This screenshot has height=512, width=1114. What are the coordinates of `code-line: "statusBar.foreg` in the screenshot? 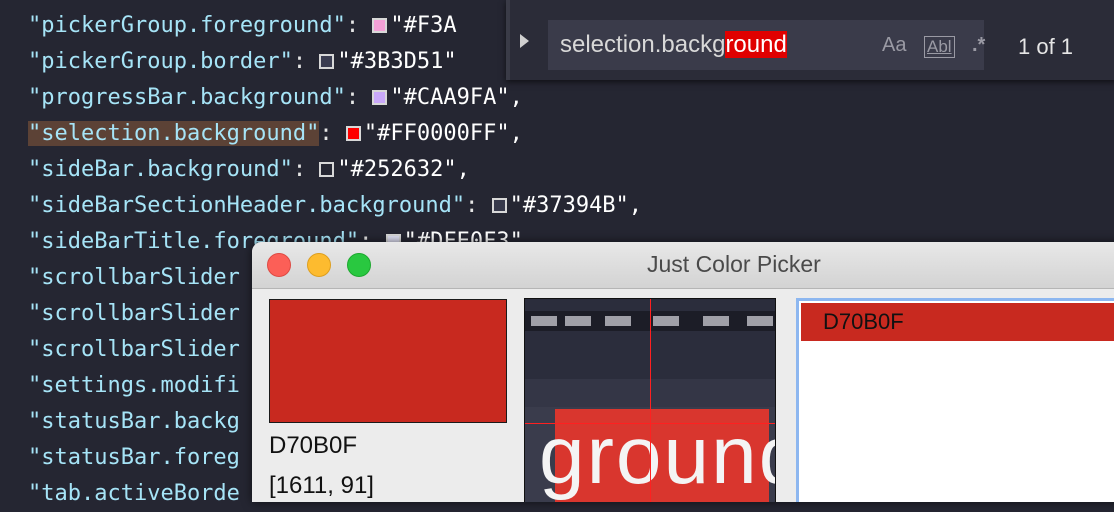 It's located at (134, 458).